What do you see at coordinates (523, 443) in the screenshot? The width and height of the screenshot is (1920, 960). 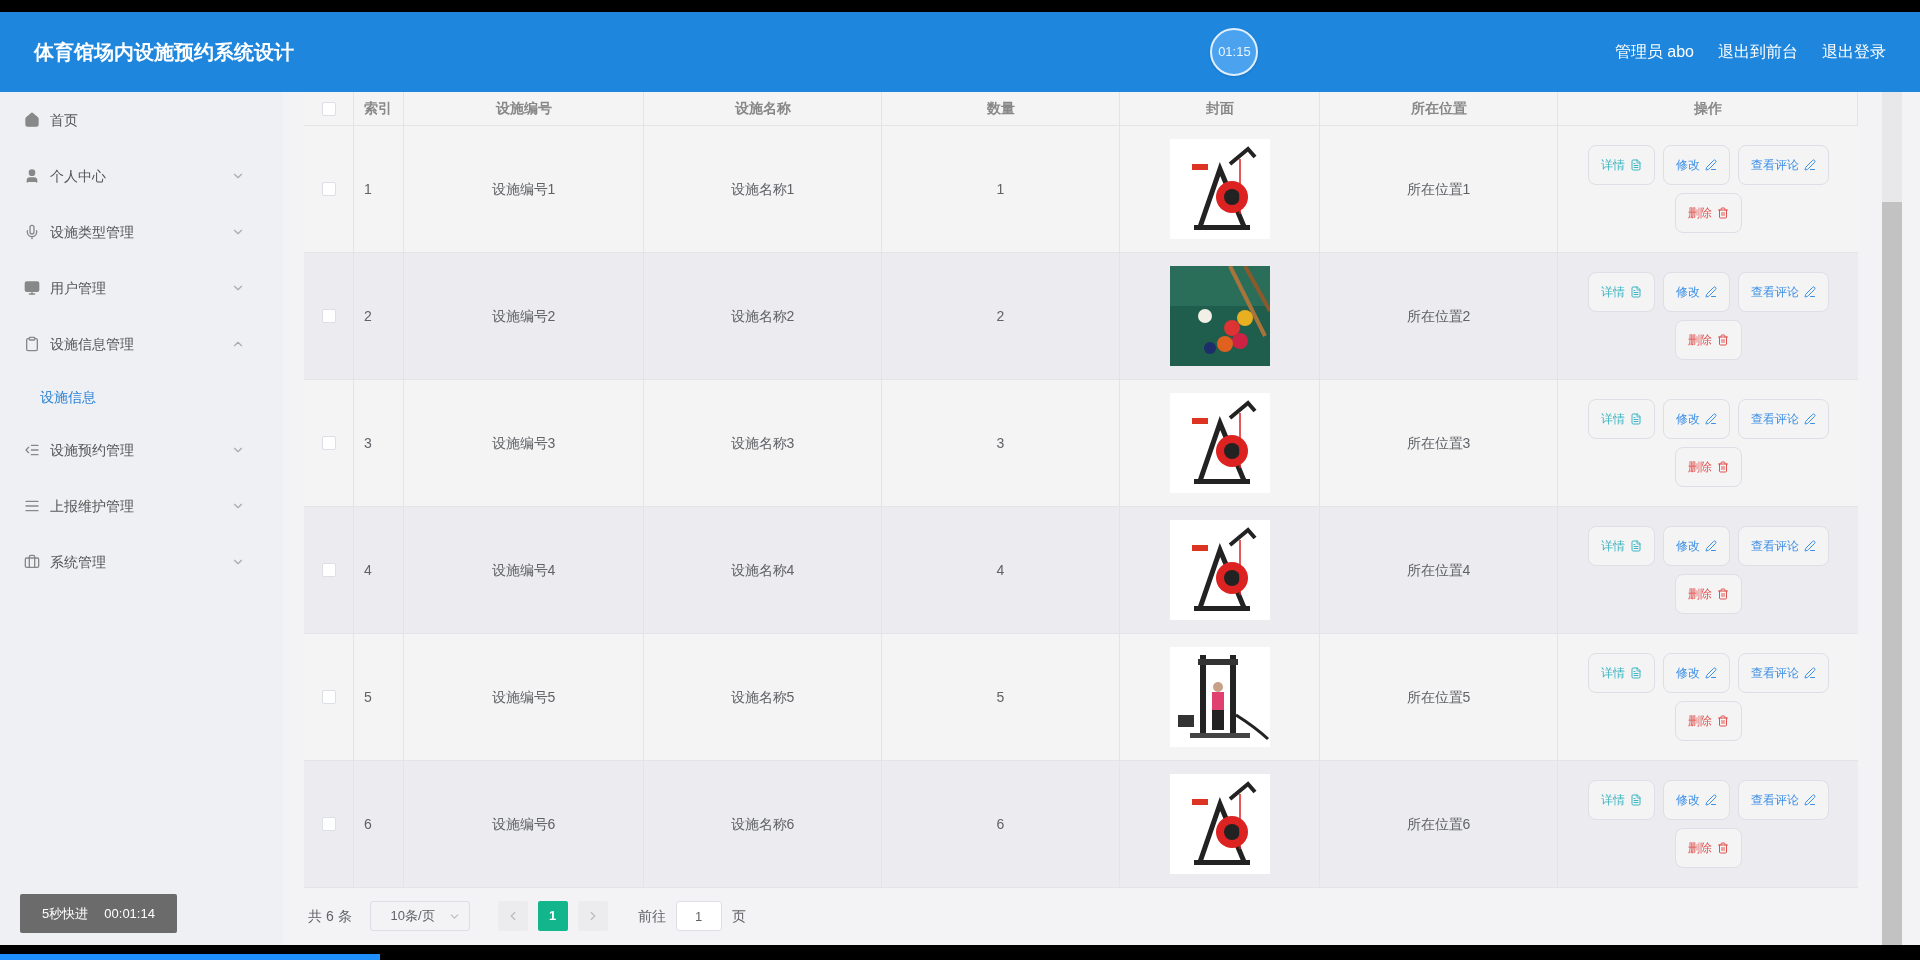 I see `table-cell-text: 设施编号3` at bounding box center [523, 443].